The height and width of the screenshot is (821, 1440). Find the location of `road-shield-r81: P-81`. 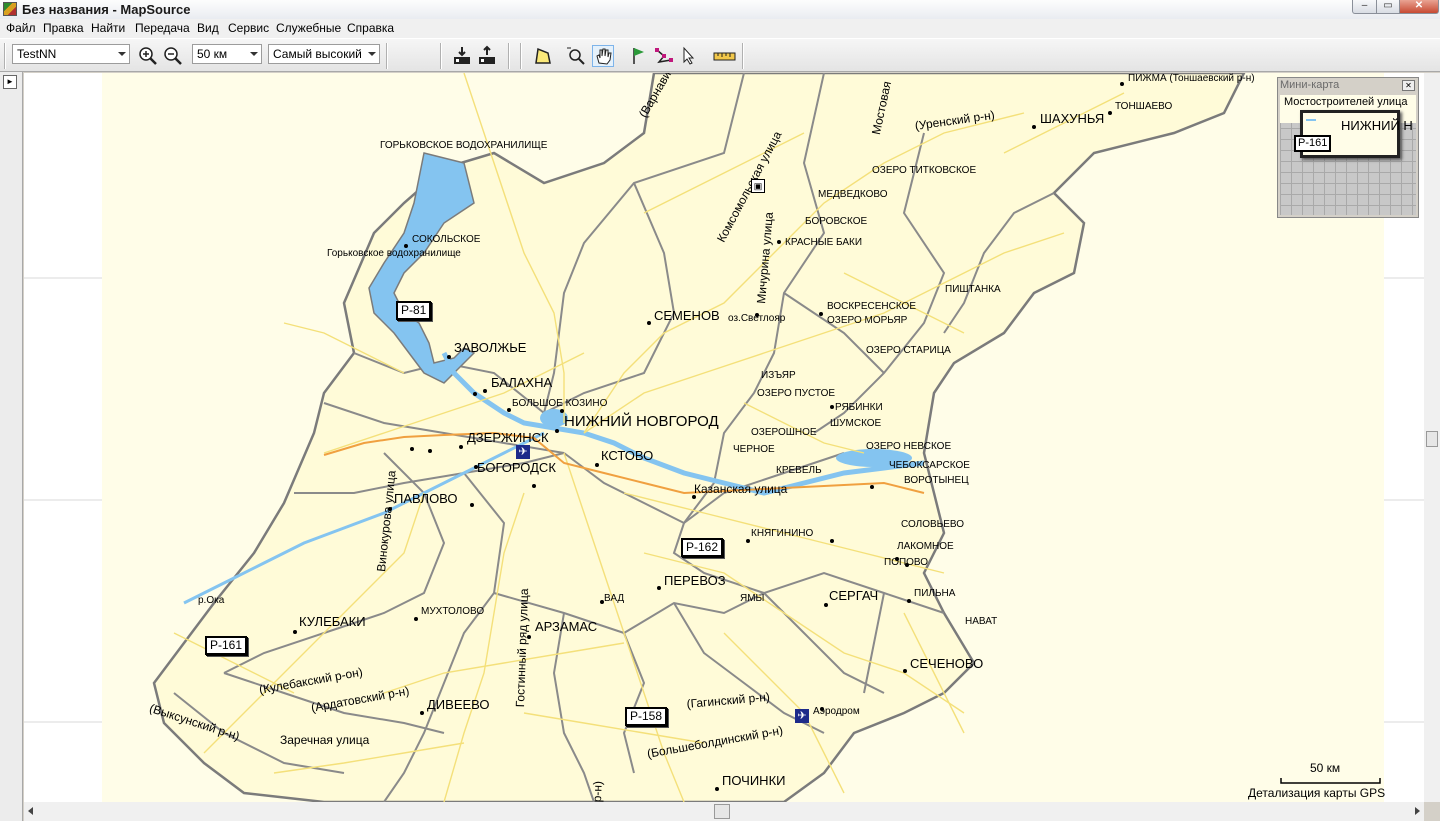

road-shield-r81: P-81 is located at coordinates (414, 310).